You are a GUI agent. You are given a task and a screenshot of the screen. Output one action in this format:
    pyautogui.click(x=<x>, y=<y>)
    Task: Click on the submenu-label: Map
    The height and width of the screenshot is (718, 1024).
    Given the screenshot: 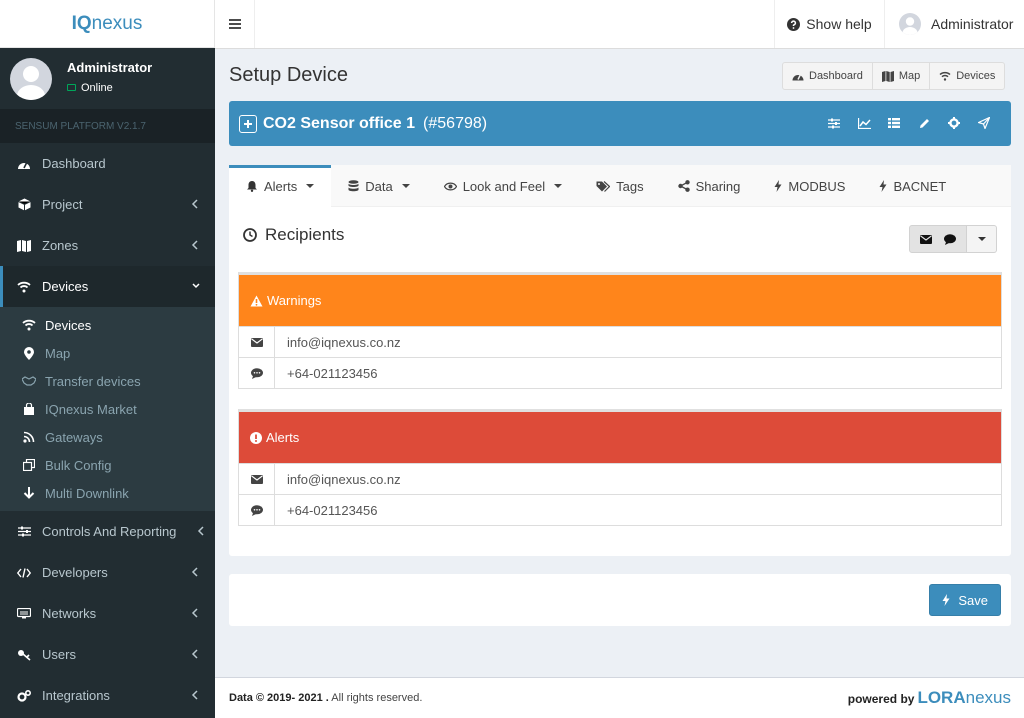 What is the action you would take?
    pyautogui.click(x=58, y=353)
    